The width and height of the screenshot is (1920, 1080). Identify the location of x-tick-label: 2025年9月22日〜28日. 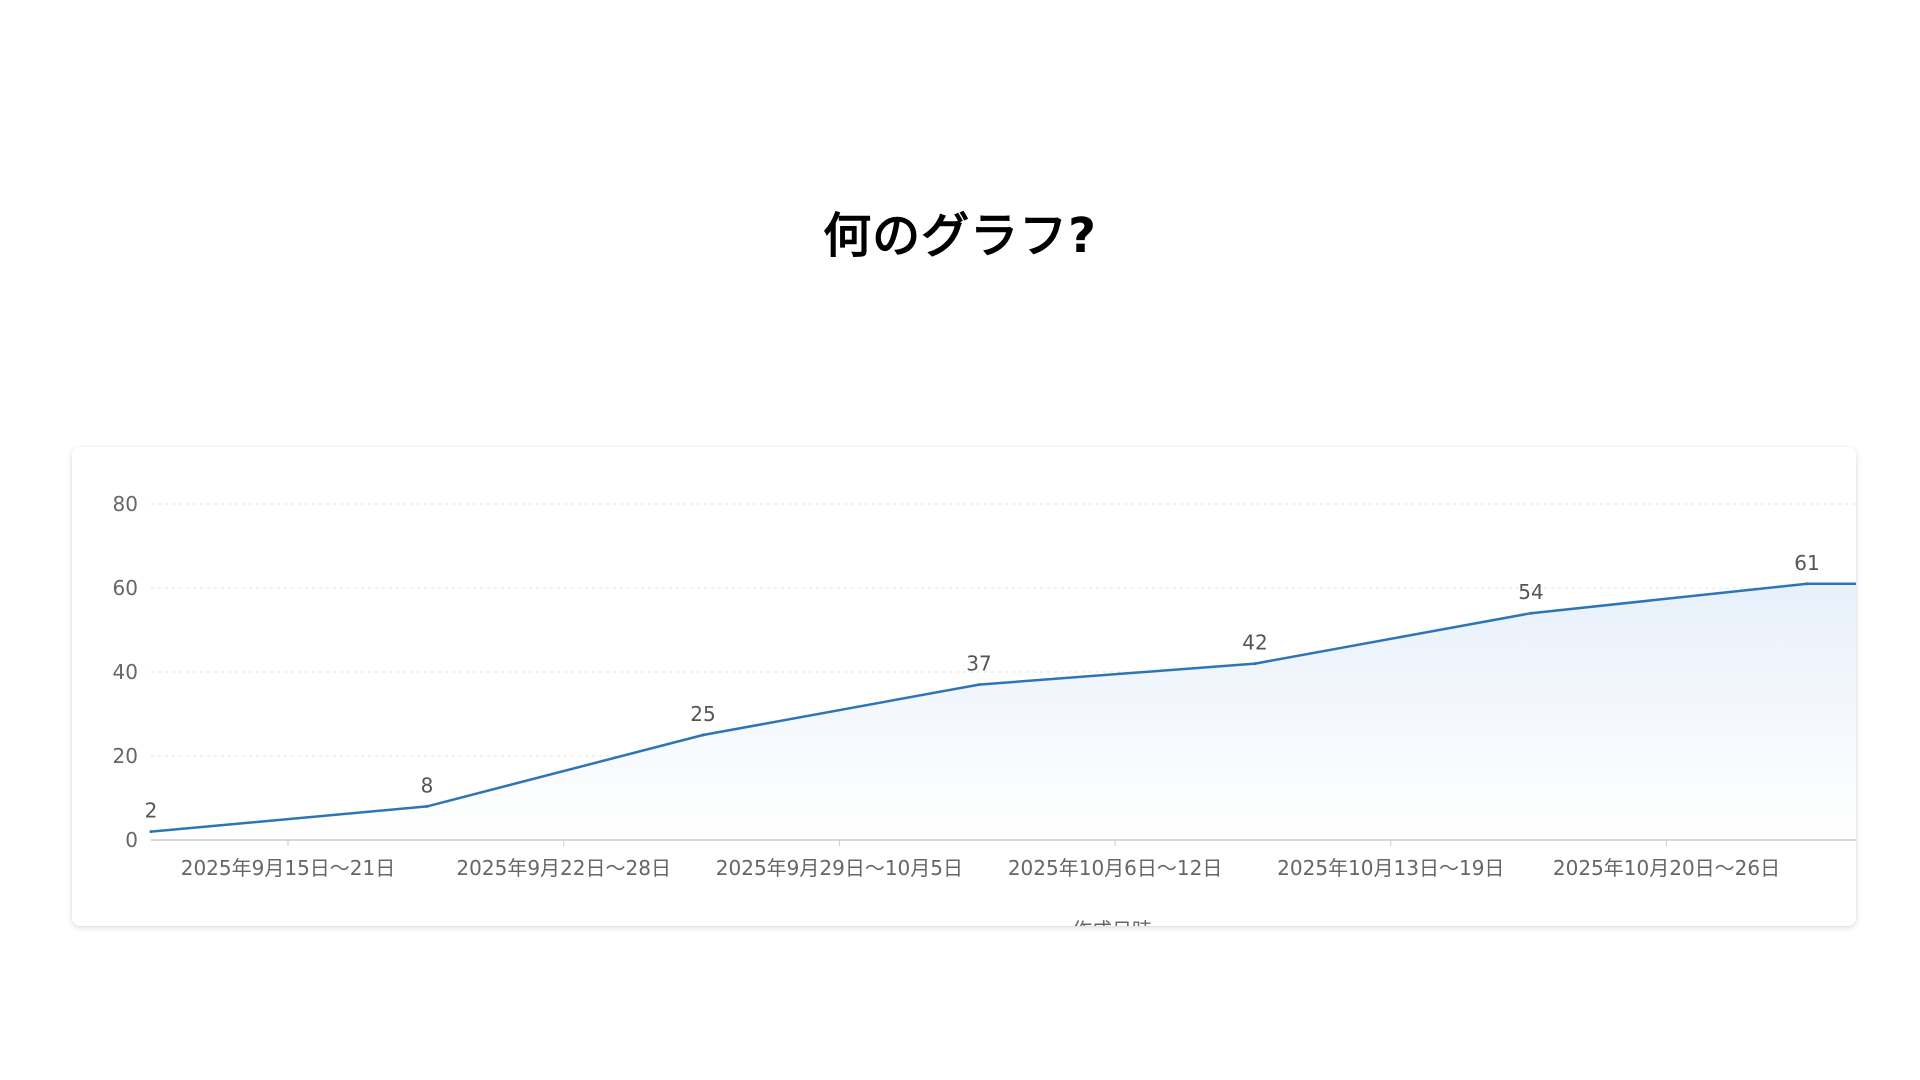
(563, 868).